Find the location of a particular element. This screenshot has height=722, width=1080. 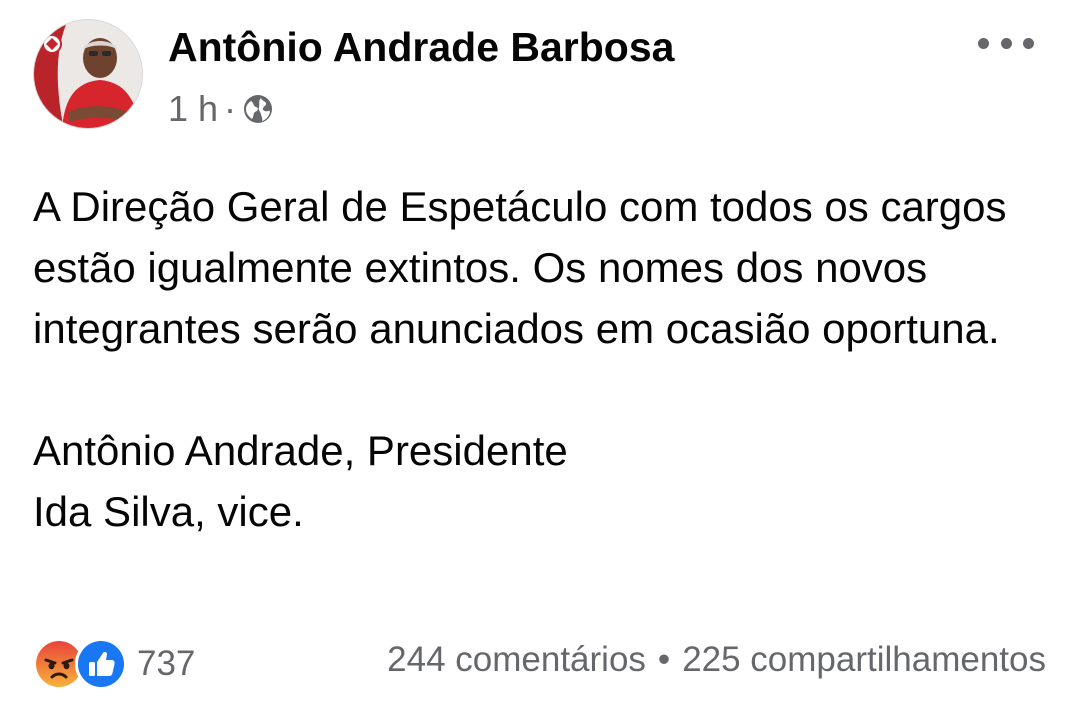

comments-count-link: 244 comentários is located at coordinates (516, 660).